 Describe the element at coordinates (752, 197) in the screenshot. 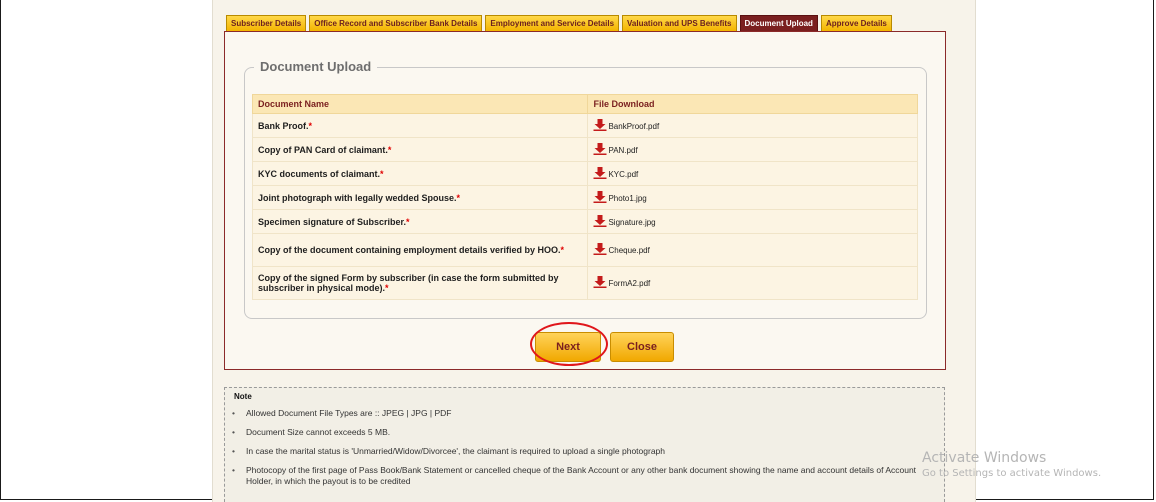

I see `file-download-cell: Photo1.jpg` at that location.